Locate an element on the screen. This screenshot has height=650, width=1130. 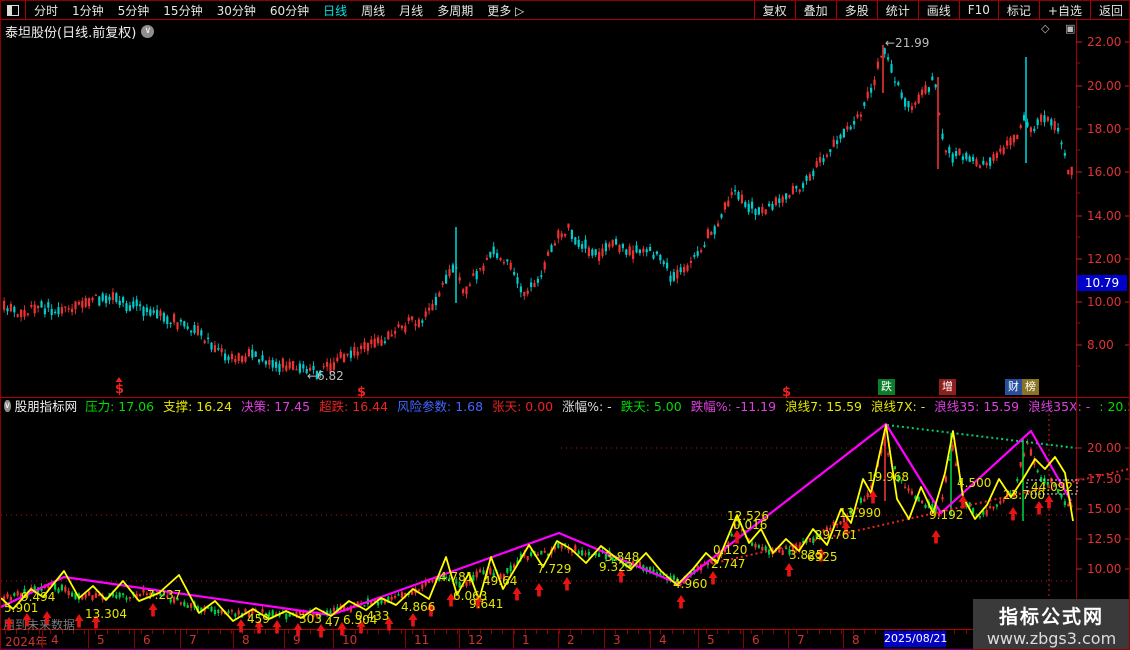
svg-text: 4.960 is located at coordinates (690, 584).